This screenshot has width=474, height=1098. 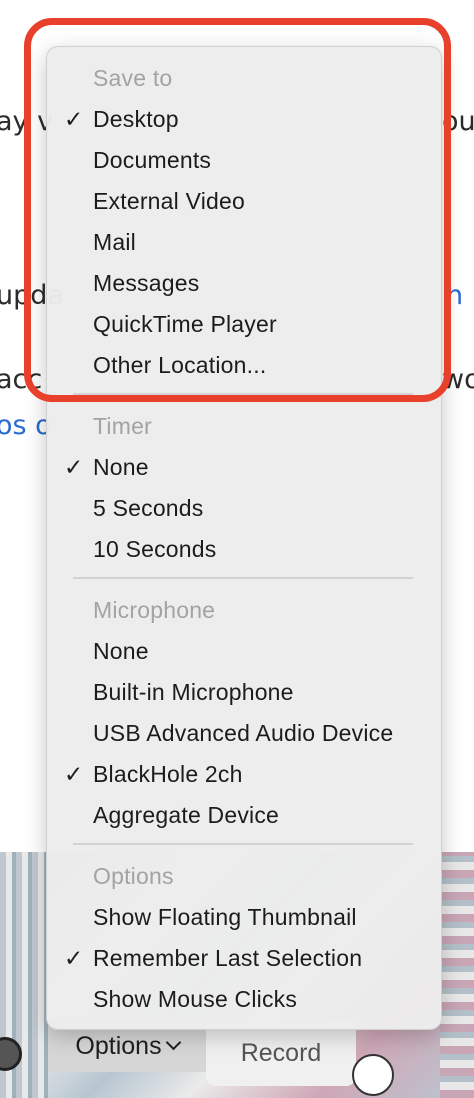 What do you see at coordinates (244, 508) in the screenshot?
I see `menu-item-5-seconds: 5 Seconds` at bounding box center [244, 508].